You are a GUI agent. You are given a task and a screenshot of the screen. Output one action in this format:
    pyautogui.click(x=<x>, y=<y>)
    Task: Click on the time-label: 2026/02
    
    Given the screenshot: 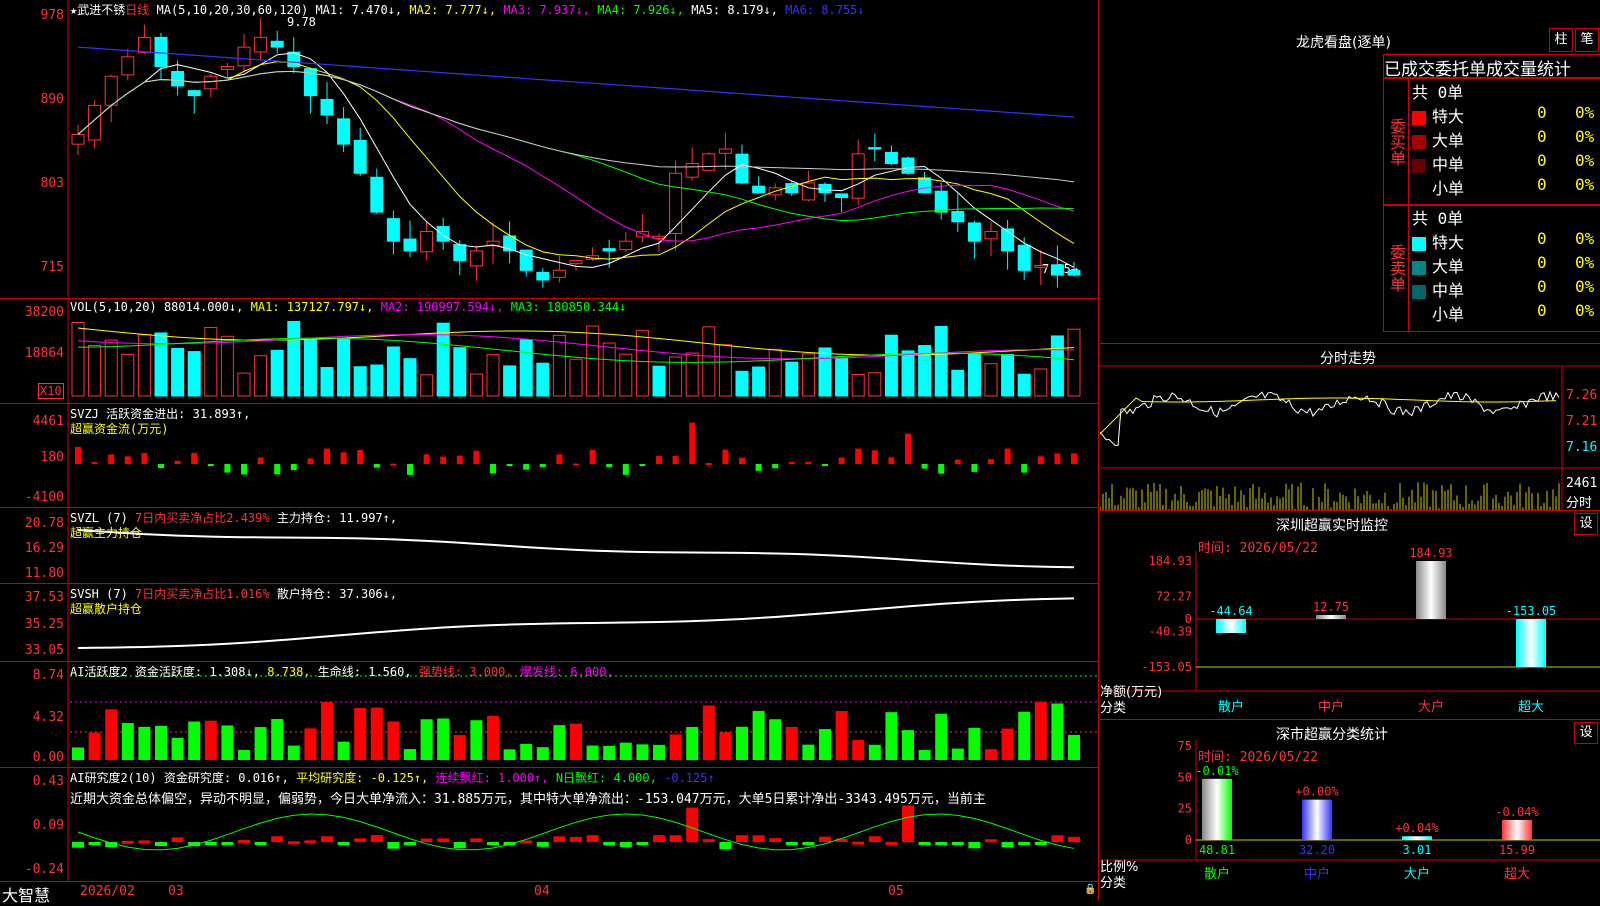 What is the action you would take?
    pyautogui.click(x=107, y=891)
    